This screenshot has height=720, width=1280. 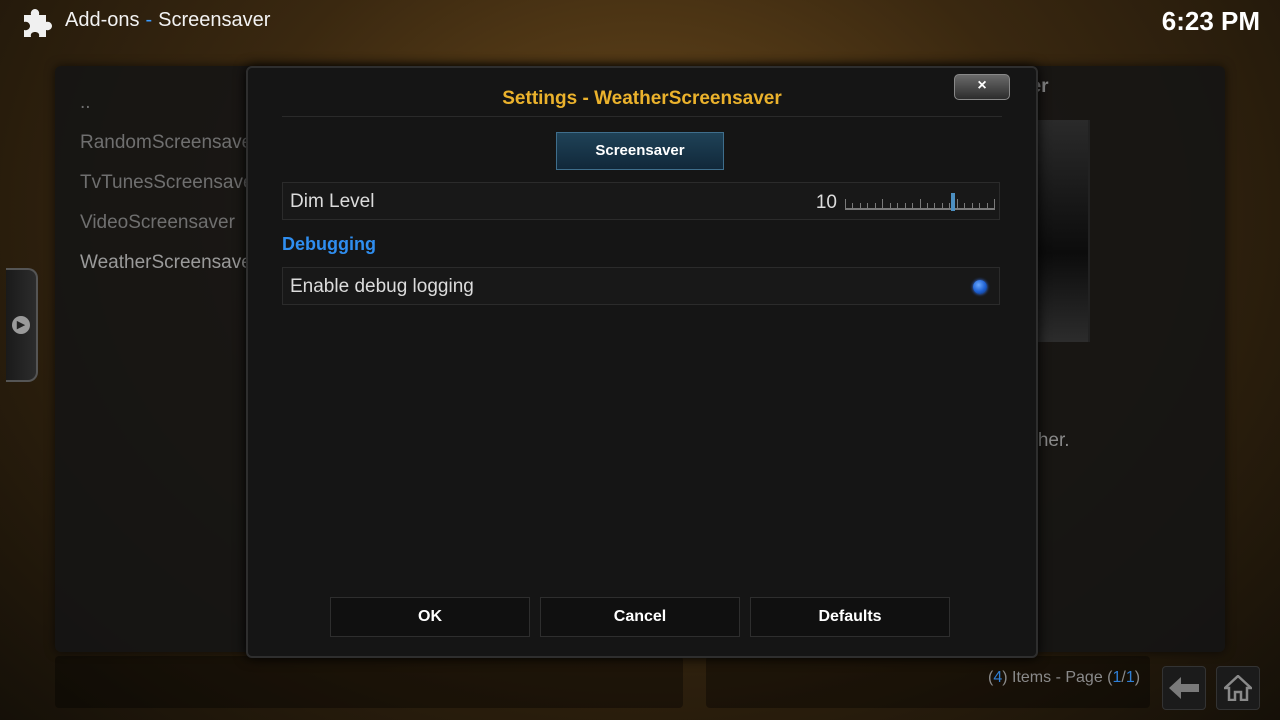 I want to click on close-button: ×, so click(x=982, y=87).